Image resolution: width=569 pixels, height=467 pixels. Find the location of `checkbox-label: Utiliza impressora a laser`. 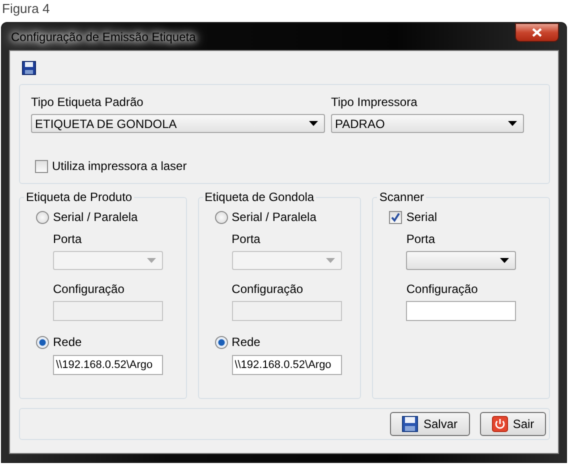

checkbox-label: Utiliza impressora a laser is located at coordinates (119, 166).